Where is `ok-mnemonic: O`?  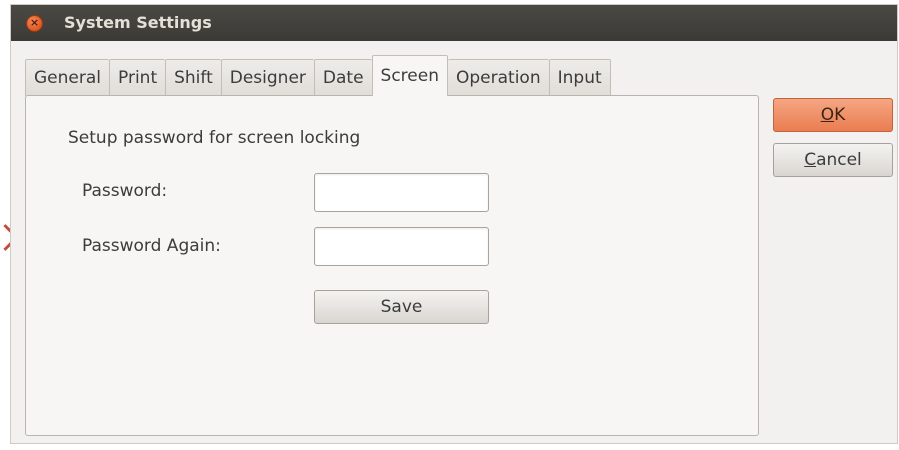 ok-mnemonic: O is located at coordinates (827, 115).